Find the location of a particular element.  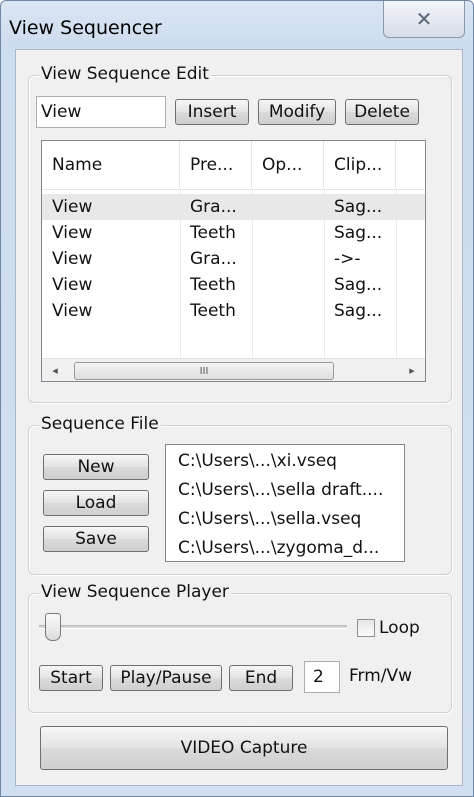

frames-per-view-input: 2 is located at coordinates (322, 677).